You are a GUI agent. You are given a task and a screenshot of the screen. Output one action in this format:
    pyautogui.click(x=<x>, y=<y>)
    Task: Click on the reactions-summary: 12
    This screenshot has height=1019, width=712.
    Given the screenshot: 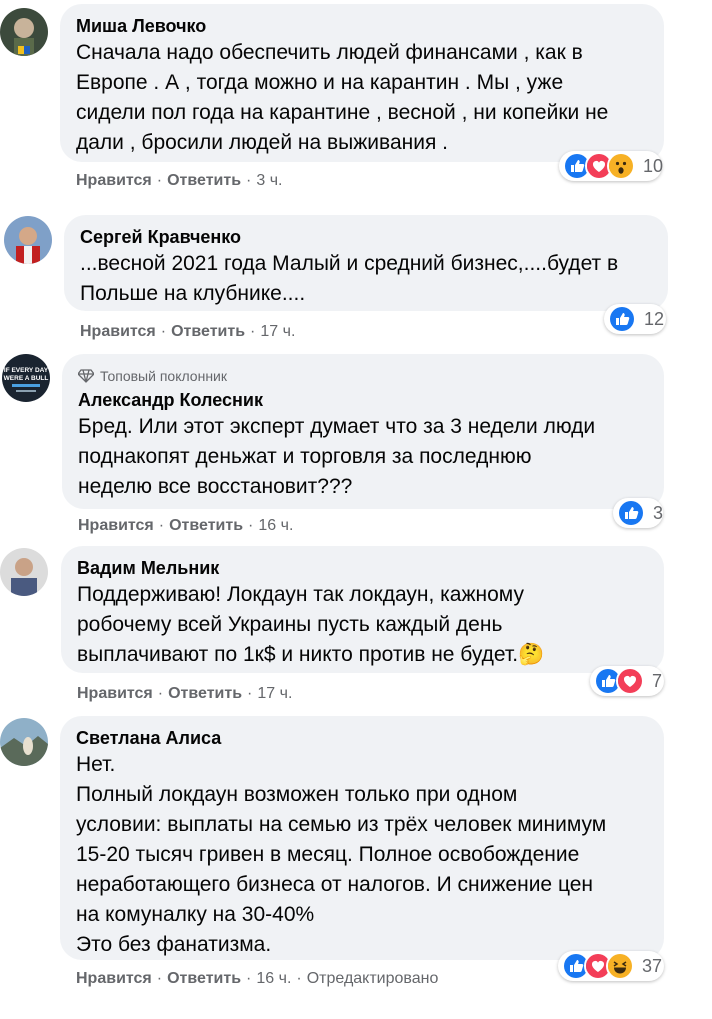 What is the action you would take?
    pyautogui.click(x=635, y=319)
    